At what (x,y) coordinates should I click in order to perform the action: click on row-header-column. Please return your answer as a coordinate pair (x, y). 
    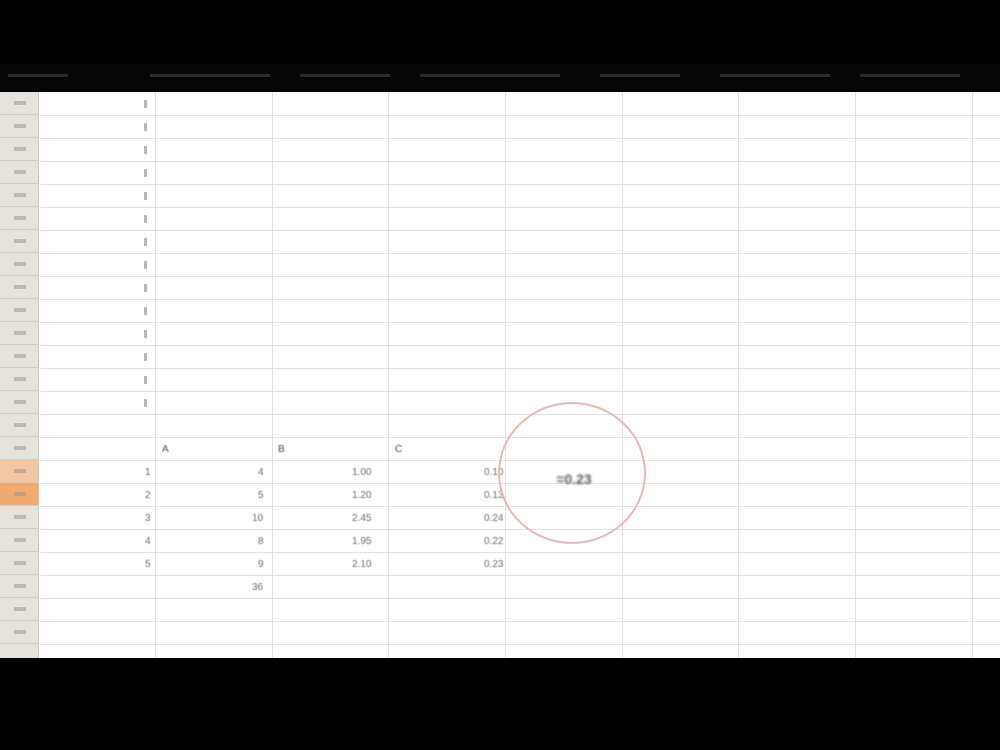
    Looking at the image, I should click on (19, 375).